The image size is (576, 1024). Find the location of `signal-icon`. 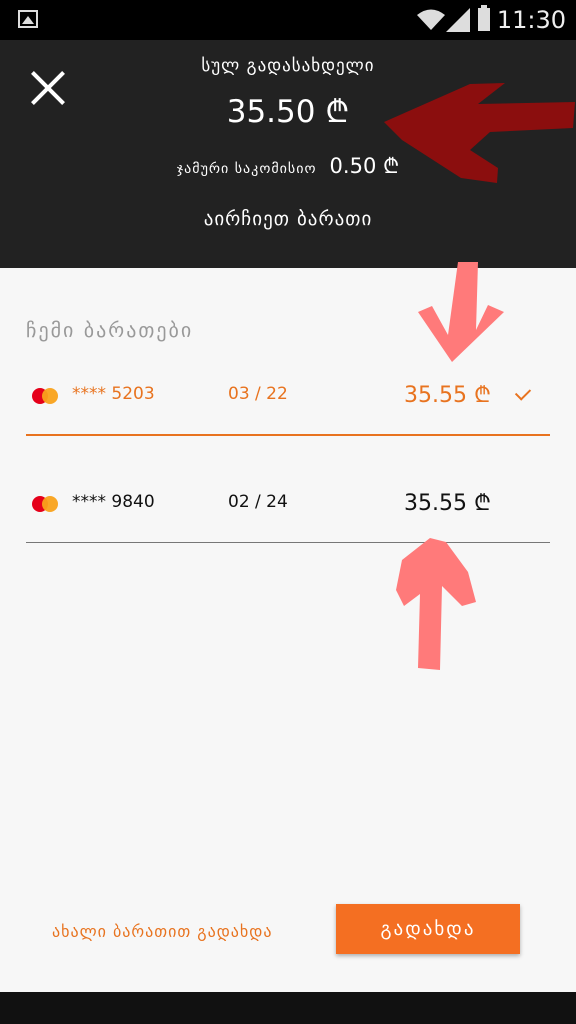

signal-icon is located at coordinates (458, 20).